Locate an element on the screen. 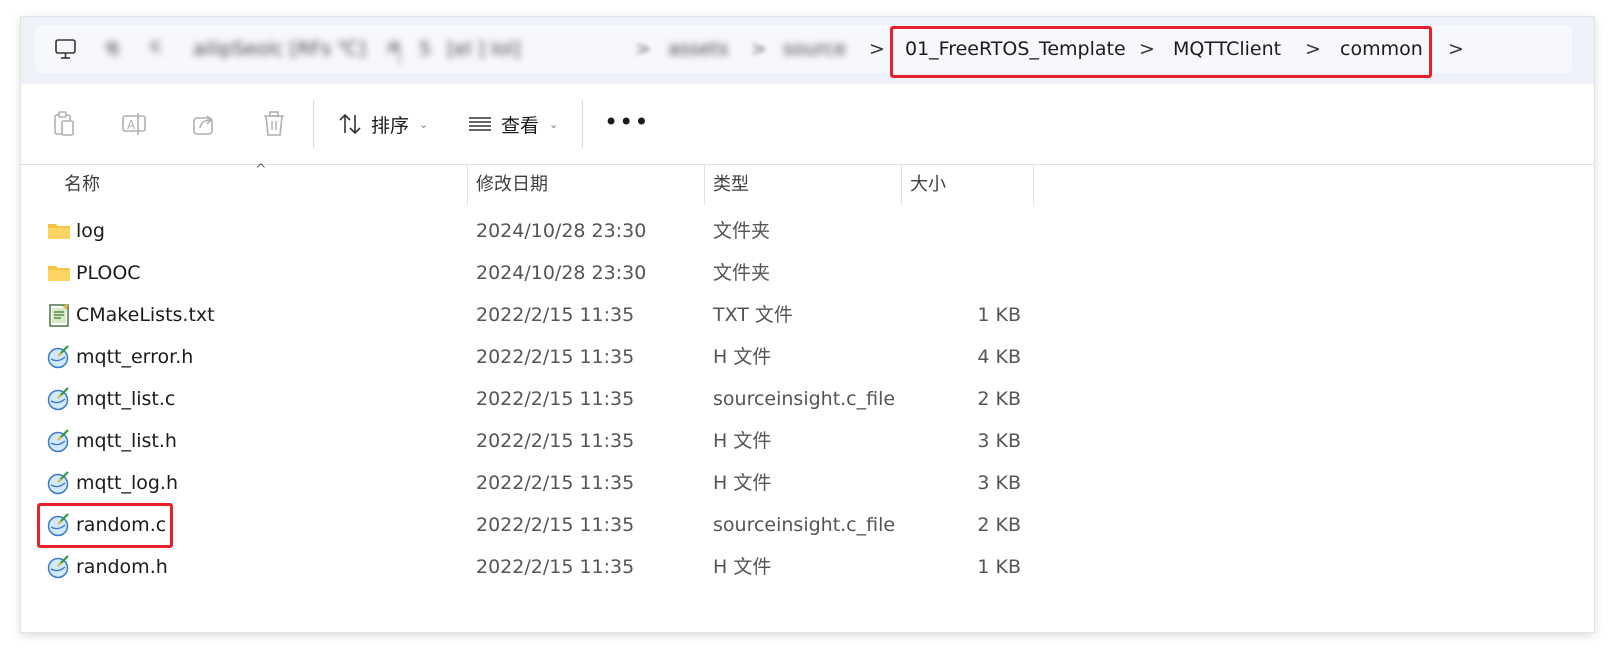 The width and height of the screenshot is (1610, 649). breadcrumb-blurred-3: ailipSeolc [RFs ℃] is located at coordinates (279, 49).